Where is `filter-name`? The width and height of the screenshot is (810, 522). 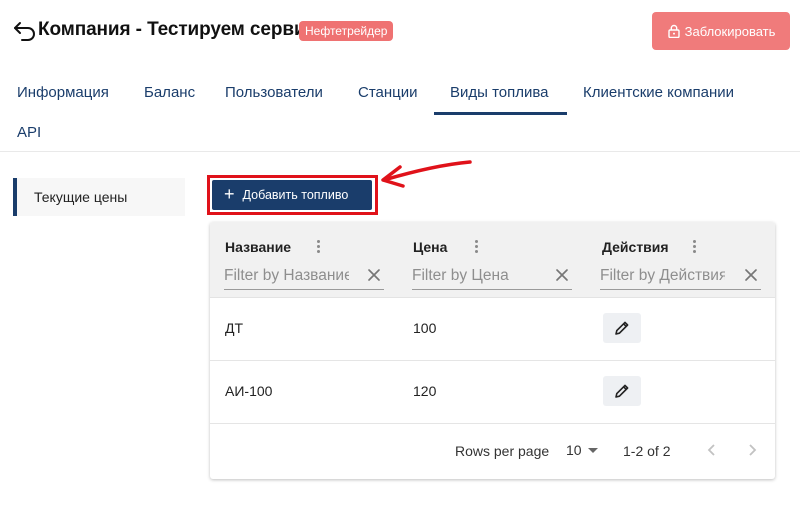 filter-name is located at coordinates (304, 276).